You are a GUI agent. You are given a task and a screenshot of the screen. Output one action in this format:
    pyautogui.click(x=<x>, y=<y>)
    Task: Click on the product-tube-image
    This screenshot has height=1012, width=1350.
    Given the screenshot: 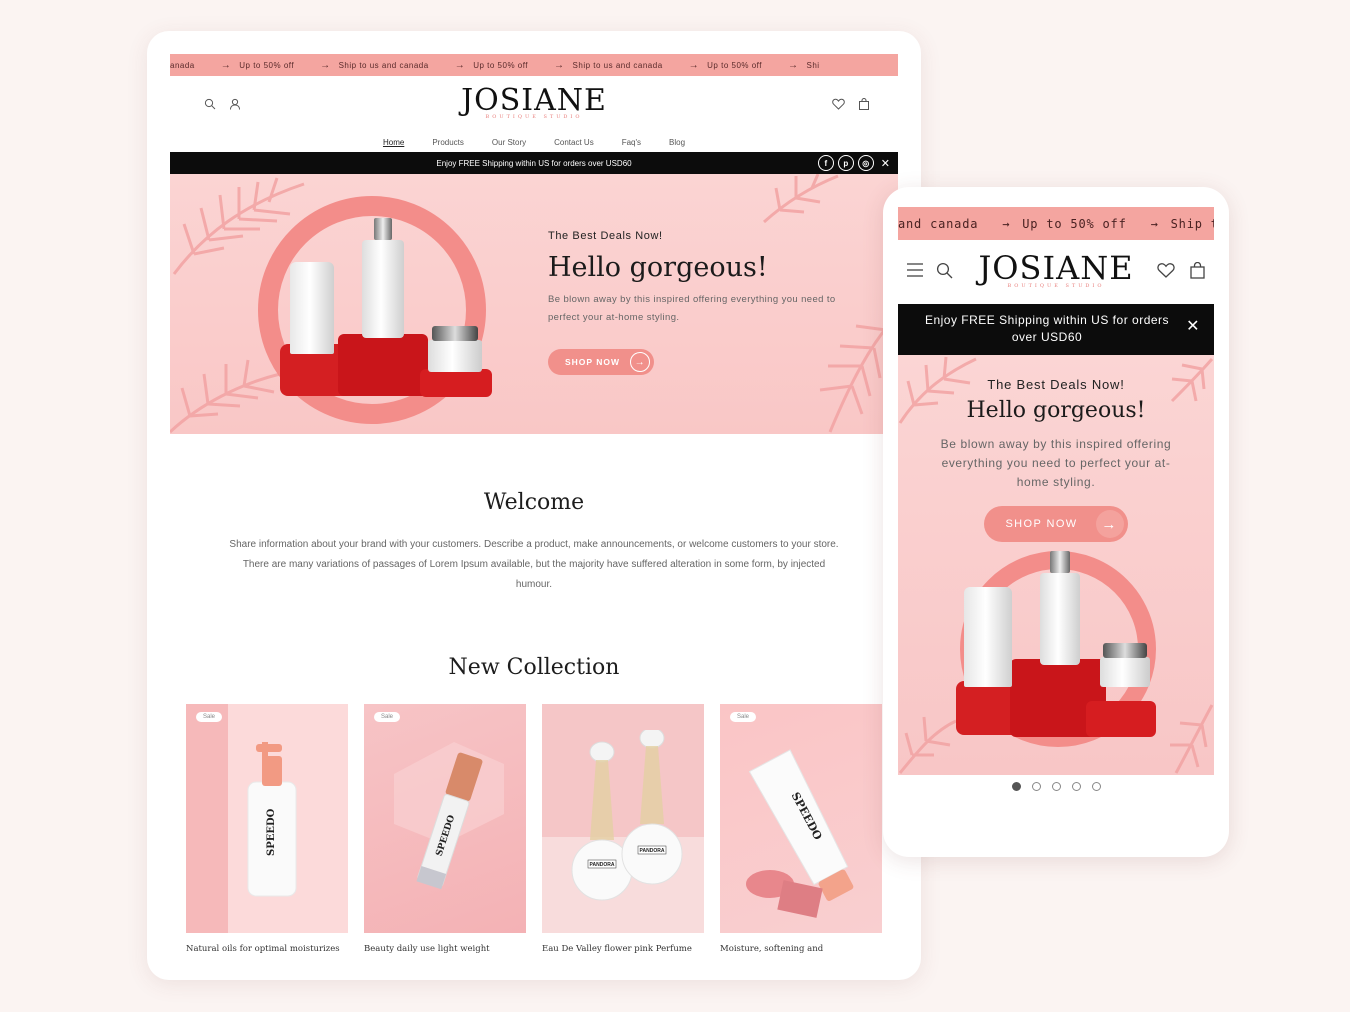 What is the action you would take?
    pyautogui.click(x=988, y=637)
    